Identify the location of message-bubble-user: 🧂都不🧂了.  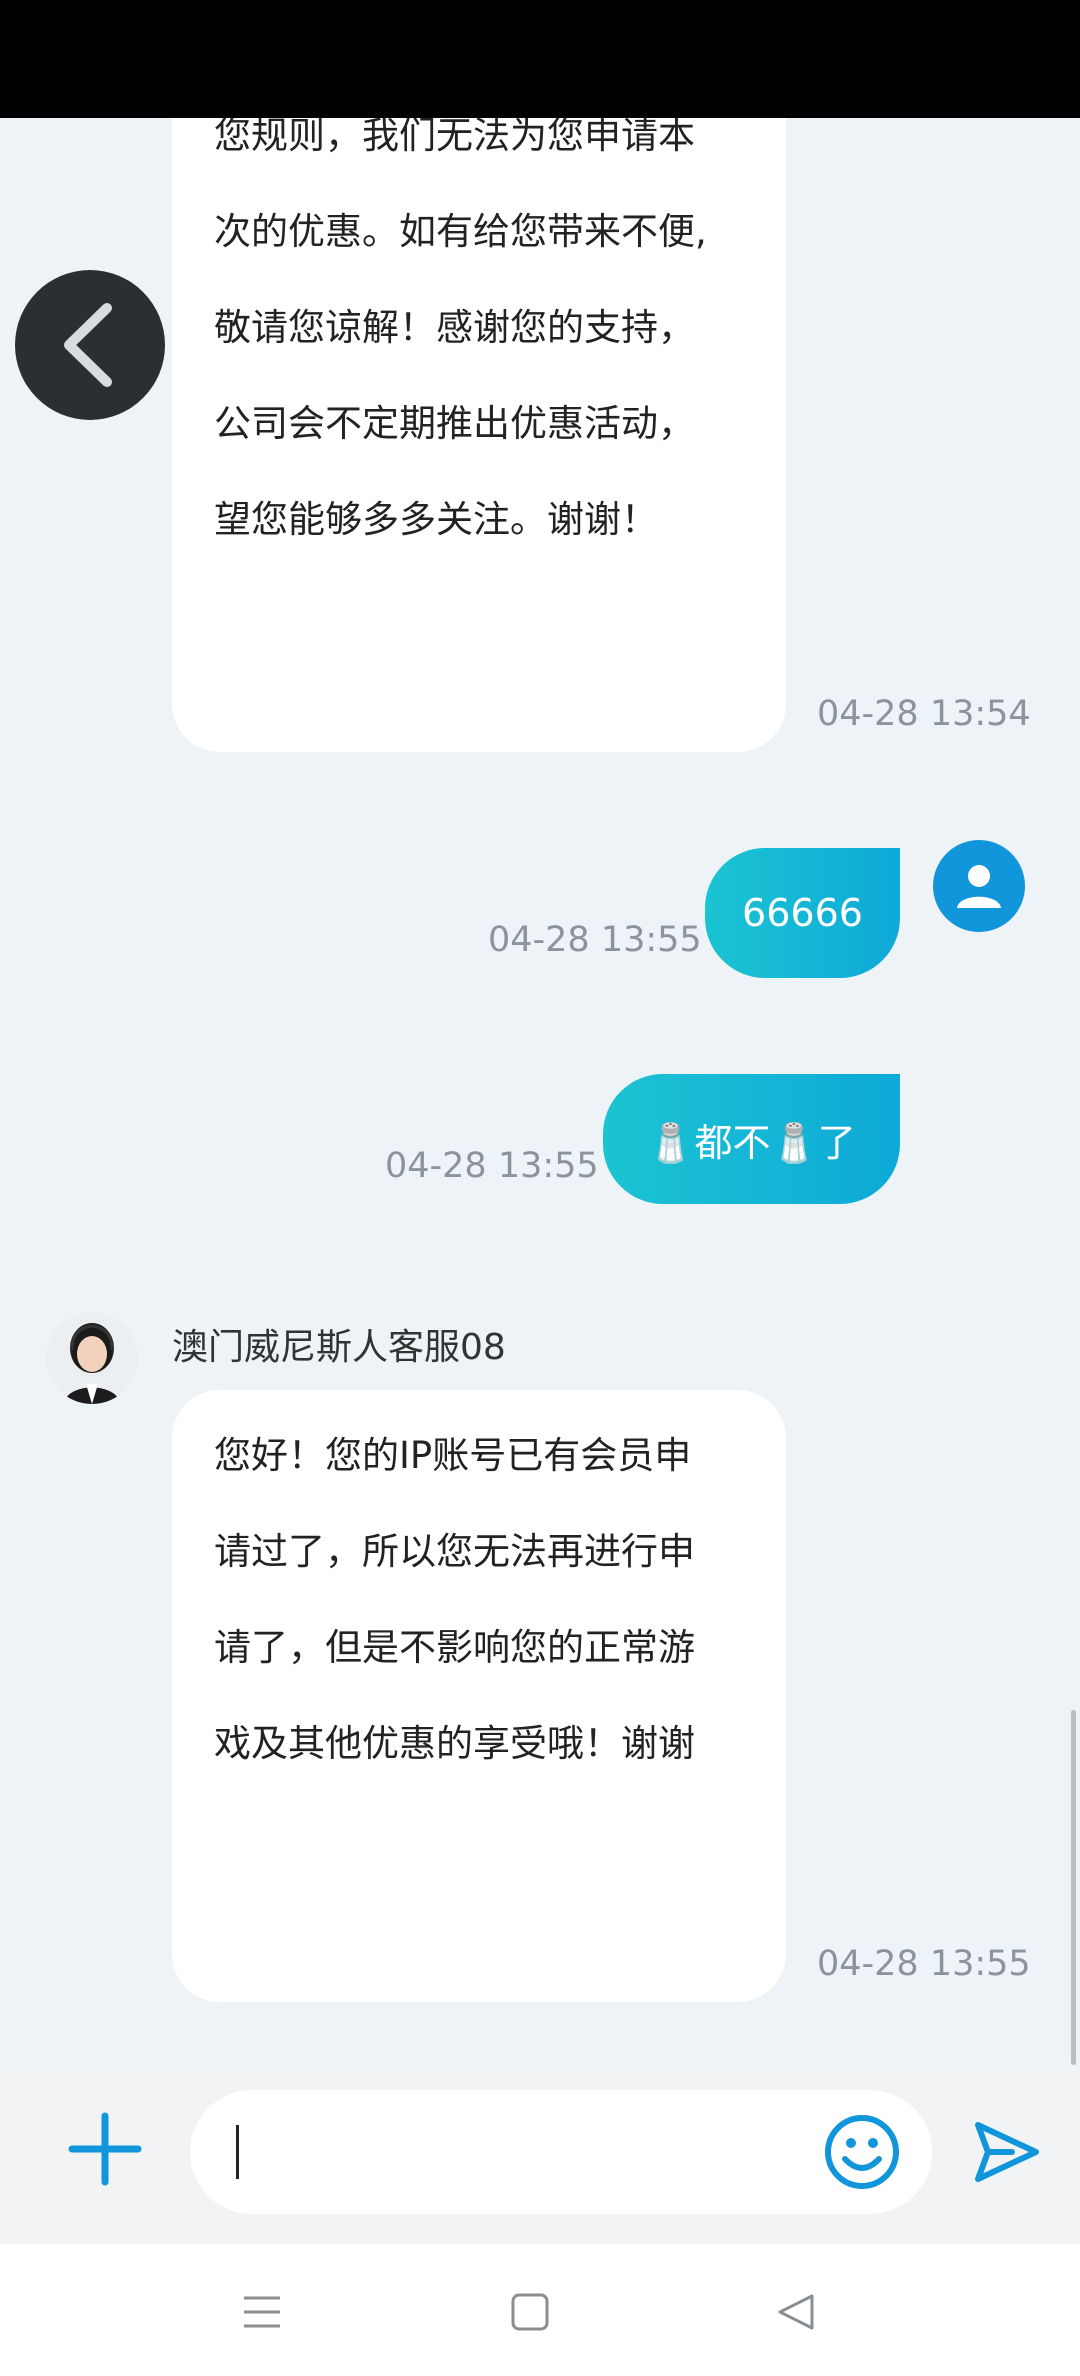
(751, 1139).